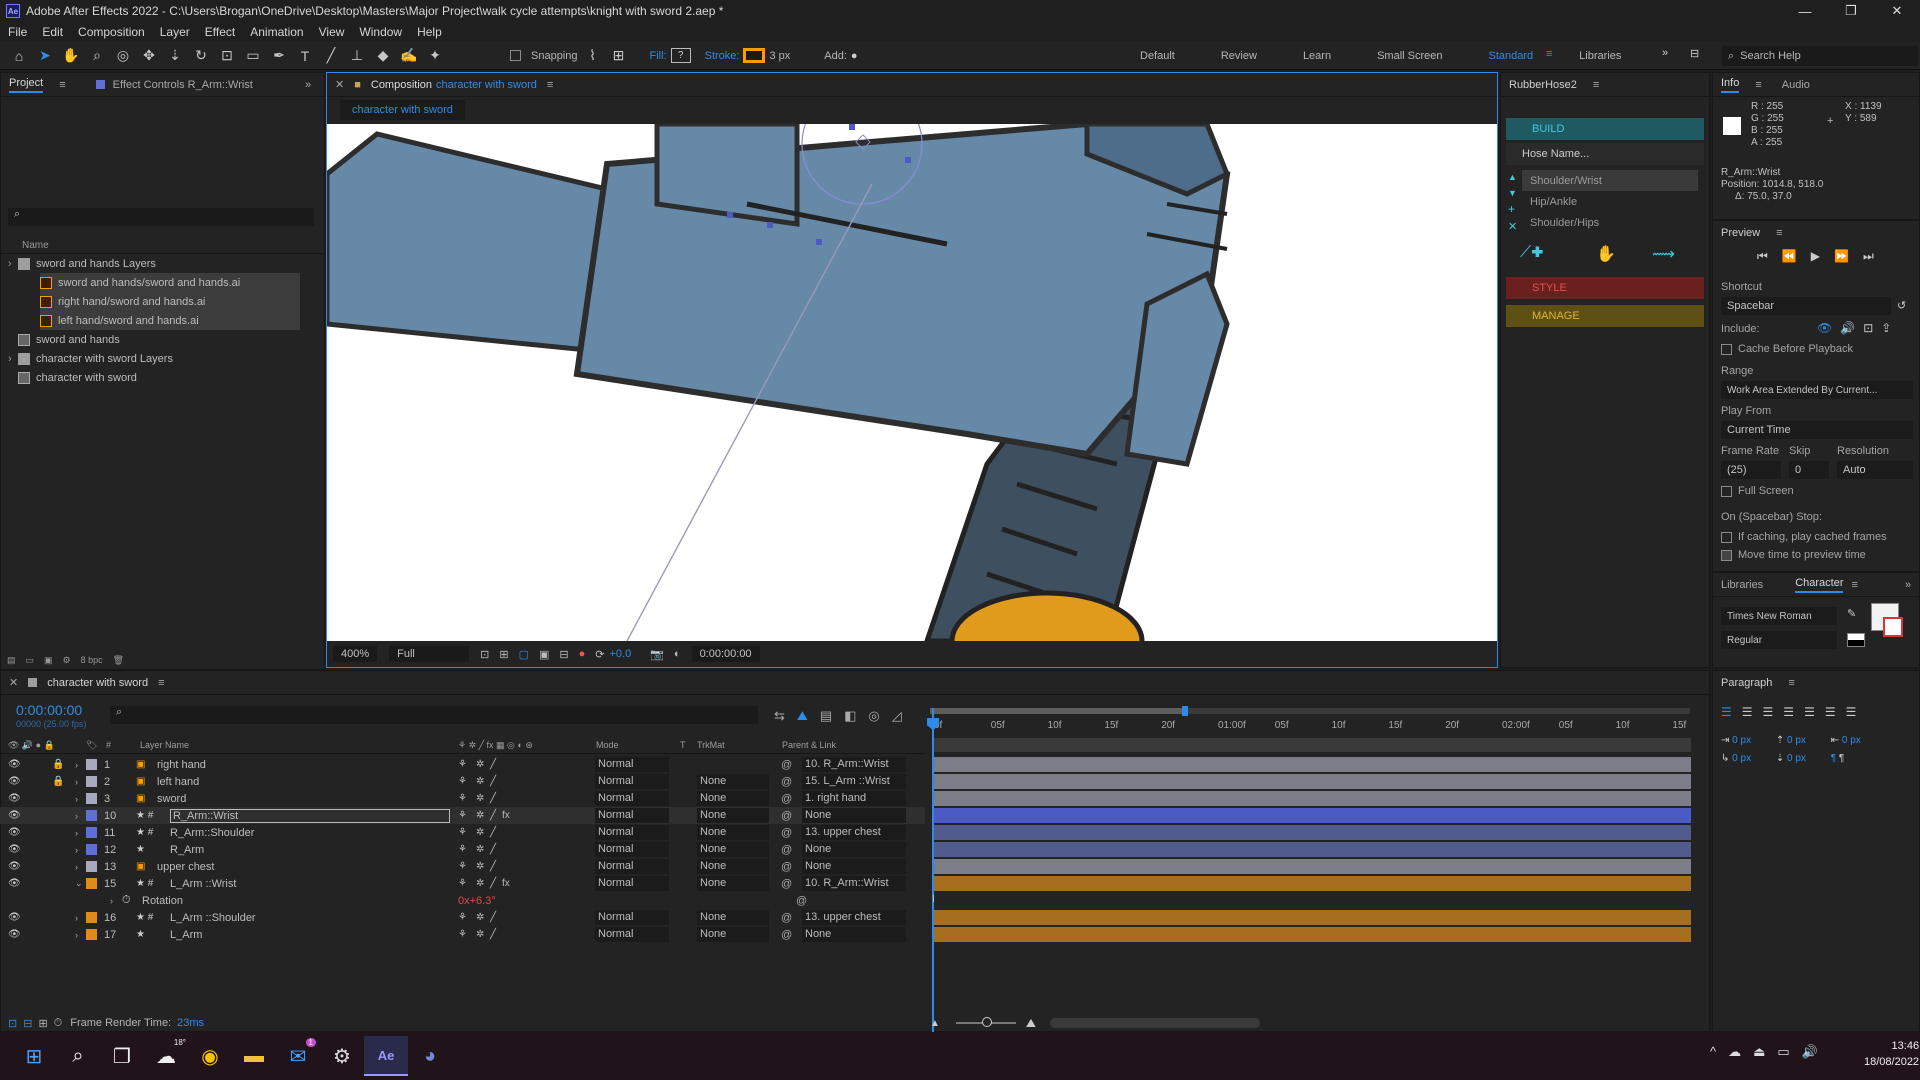 This screenshot has height=1080, width=1920. I want to click on minimize-button: —, so click(1805, 11).